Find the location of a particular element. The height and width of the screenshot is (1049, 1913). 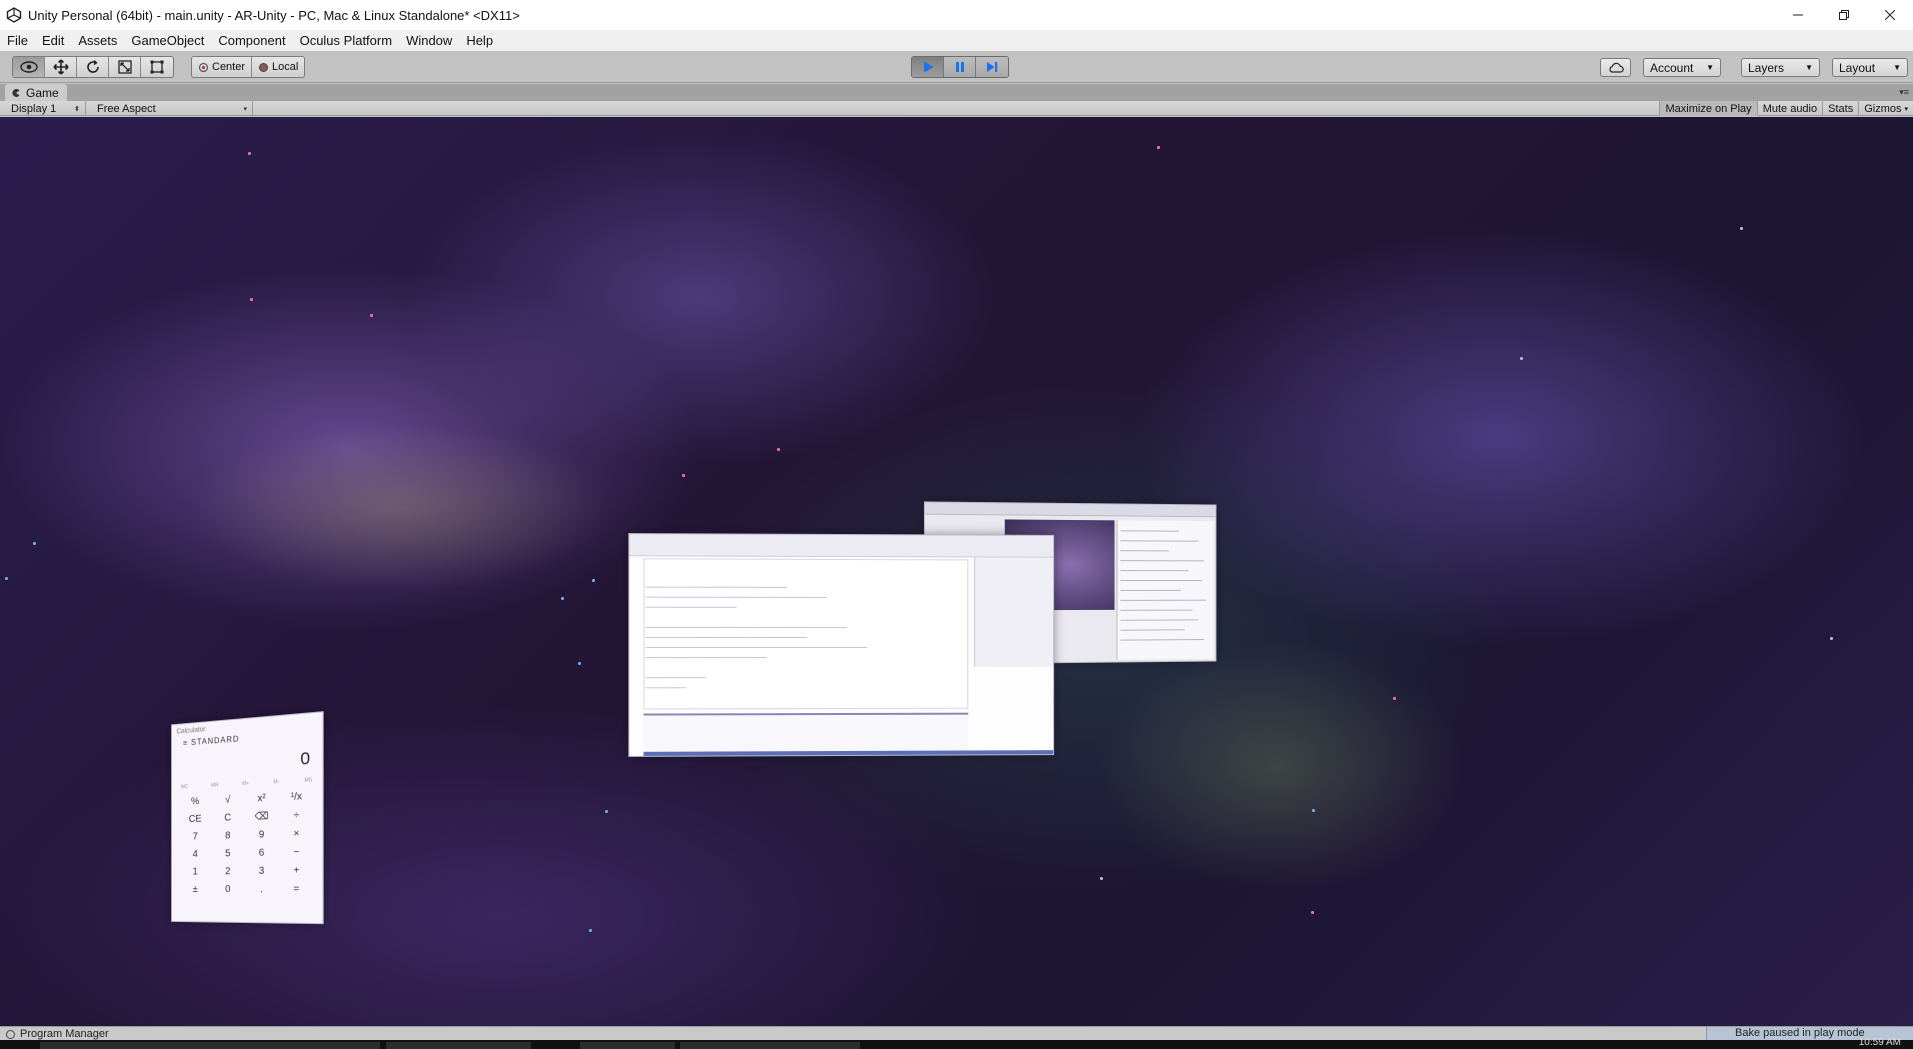

pivot-local-button: Local is located at coordinates (278, 67).